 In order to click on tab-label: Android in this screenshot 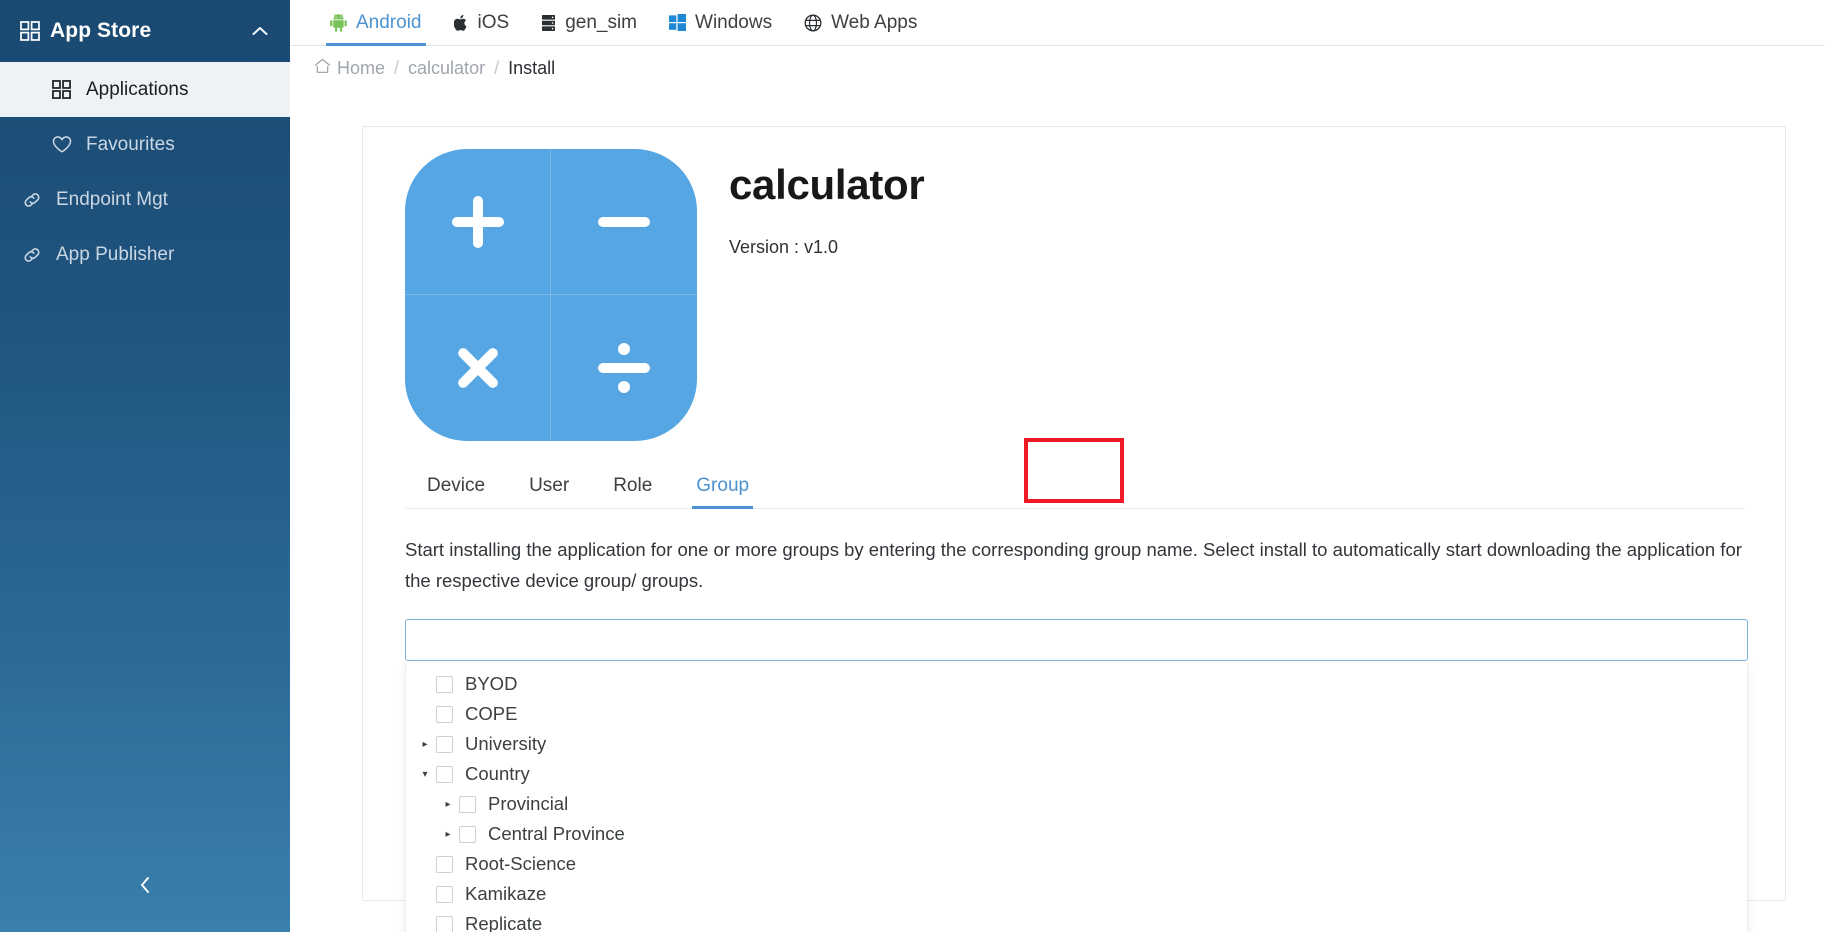, I will do `click(389, 22)`.